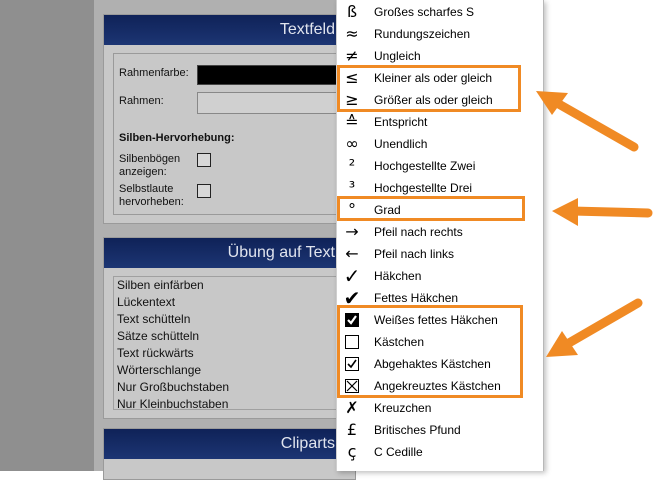 Image resolution: width=656 pixels, height=480 pixels. What do you see at coordinates (204, 160) in the screenshot?
I see `silbenboegen-checkbox` at bounding box center [204, 160].